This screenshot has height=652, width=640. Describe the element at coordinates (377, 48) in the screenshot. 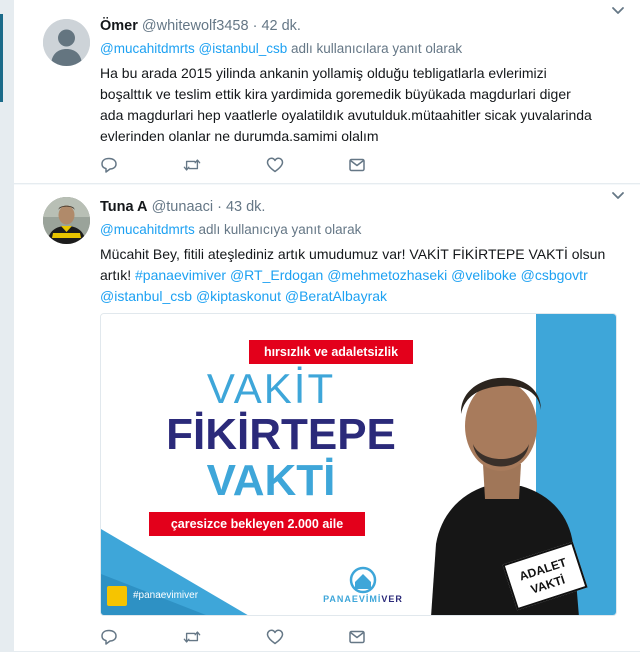

I see `reply-context-text: adlı kullanıcılara yanıt olarak` at that location.